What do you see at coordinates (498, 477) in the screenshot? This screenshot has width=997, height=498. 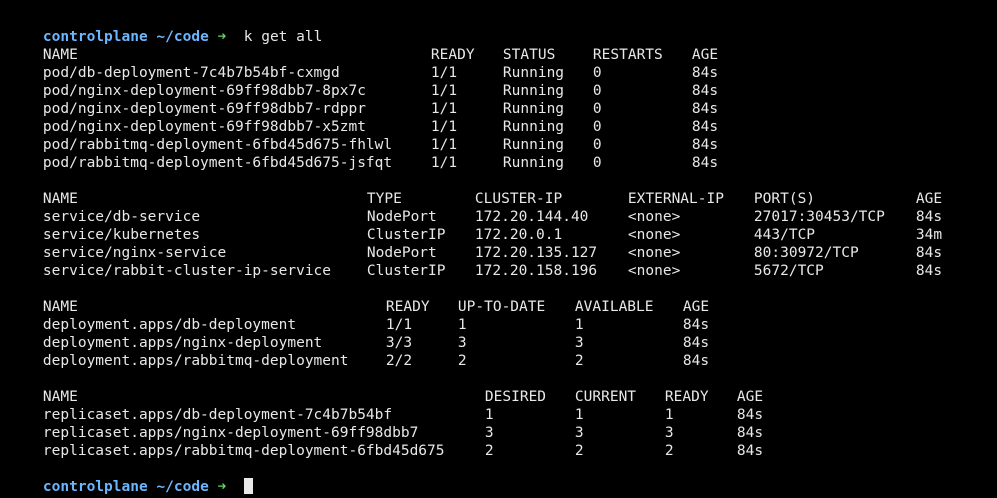 I see `active-prompt-line: controlplane ~/code ➜` at bounding box center [498, 477].